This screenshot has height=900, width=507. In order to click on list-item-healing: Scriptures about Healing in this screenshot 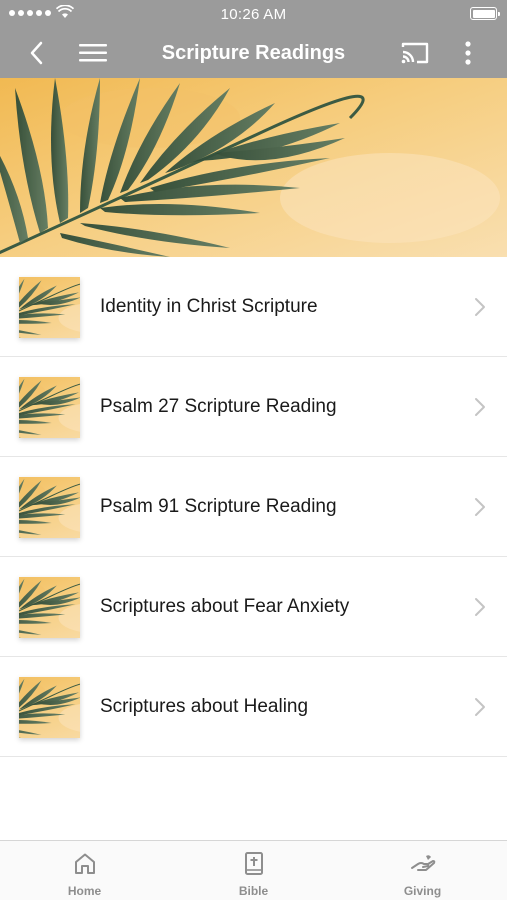, I will do `click(253, 707)`.